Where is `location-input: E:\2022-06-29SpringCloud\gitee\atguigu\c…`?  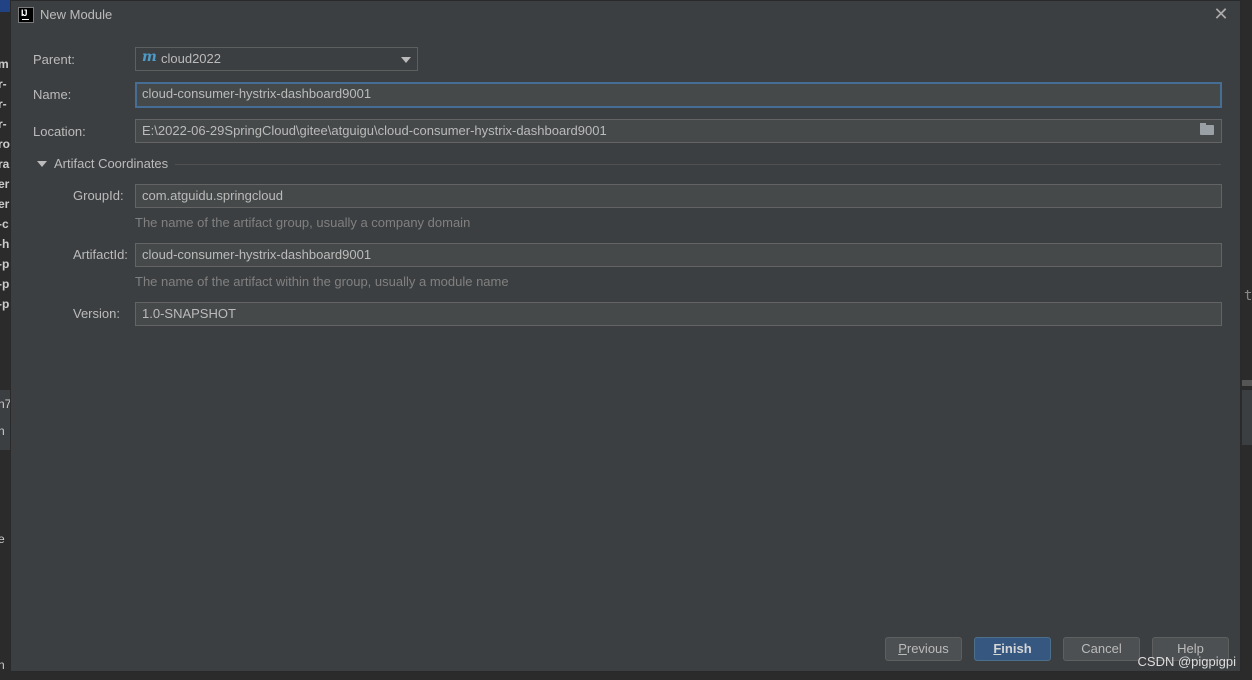
location-input: E:\2022-06-29SpringCloud\gitee\atguigu\c… is located at coordinates (678, 131).